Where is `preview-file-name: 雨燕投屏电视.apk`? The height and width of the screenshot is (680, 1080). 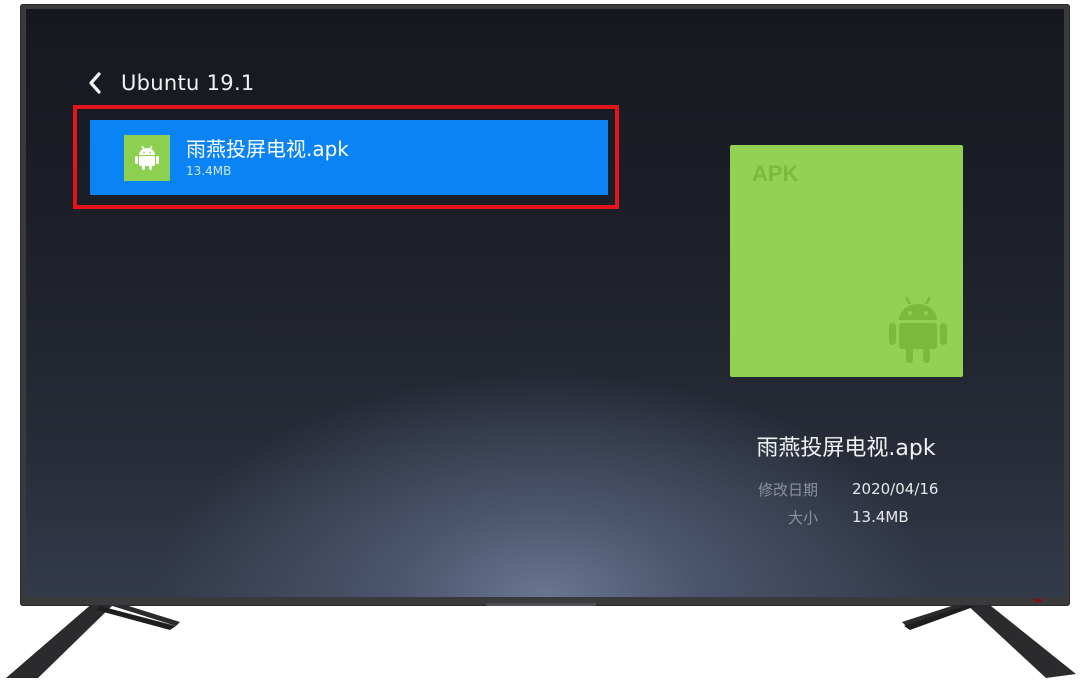 preview-file-name: 雨燕投屏电视.apk is located at coordinates (846, 448).